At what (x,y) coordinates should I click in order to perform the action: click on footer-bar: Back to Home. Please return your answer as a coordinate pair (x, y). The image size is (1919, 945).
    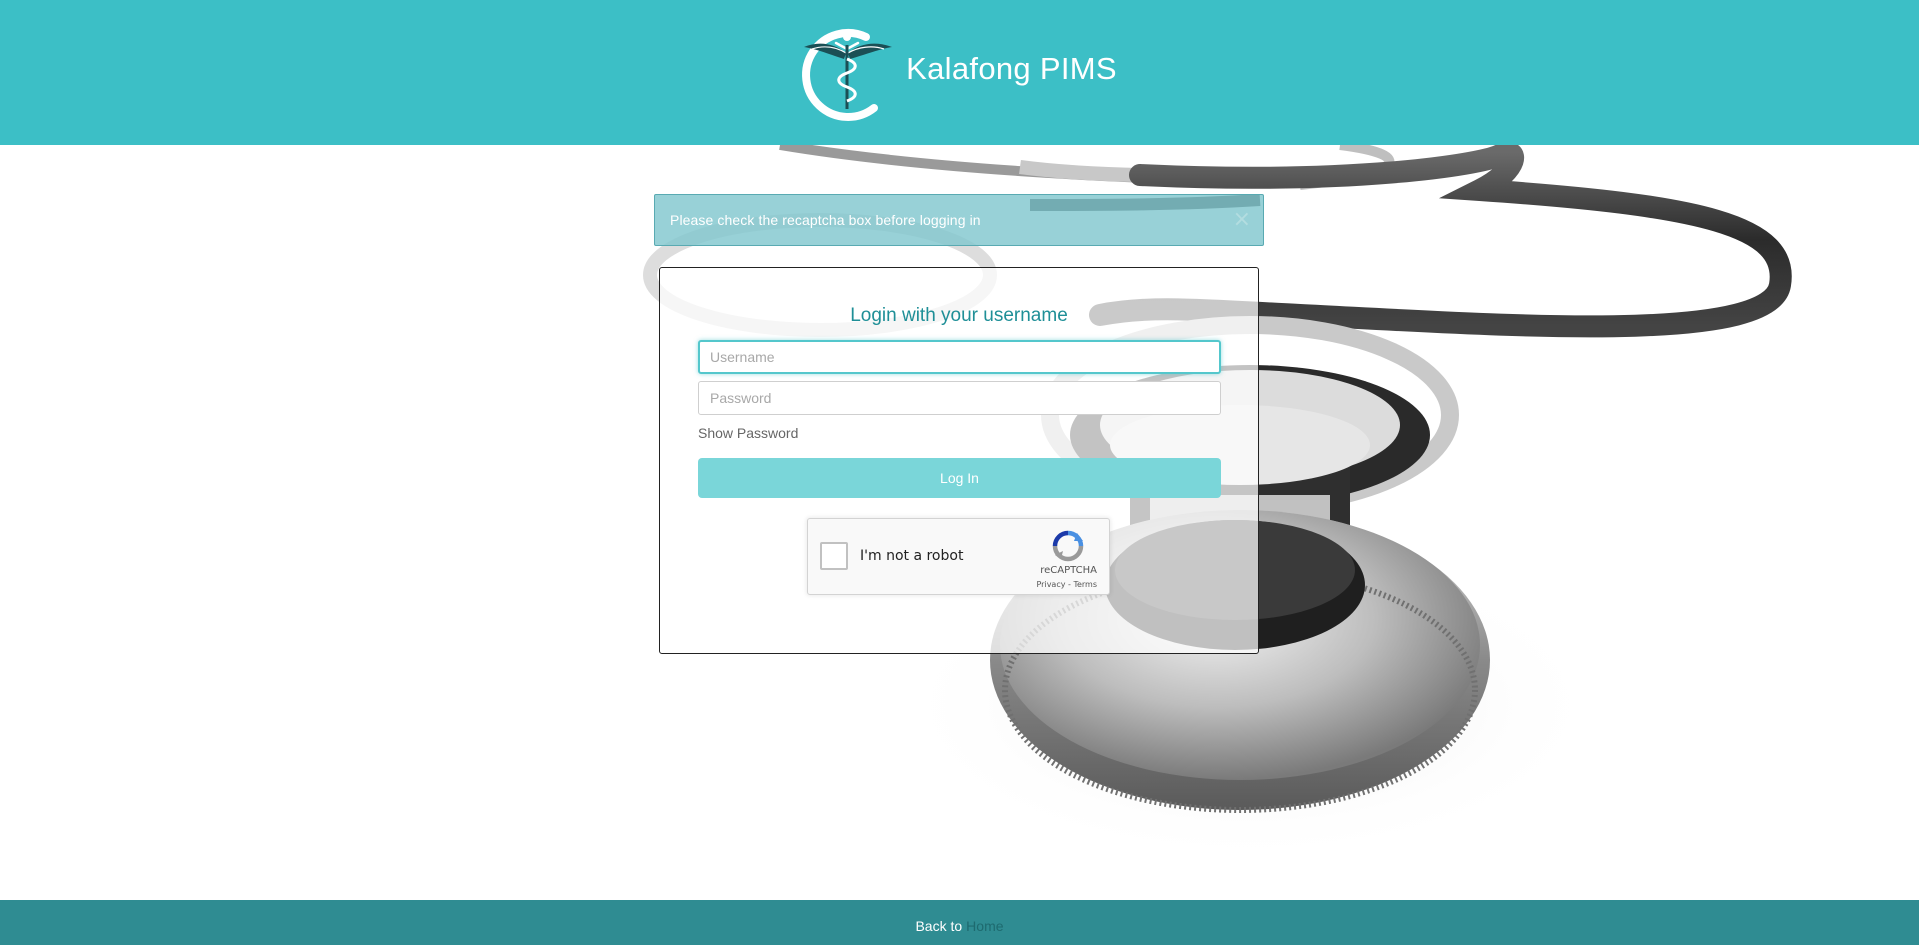
    Looking at the image, I should click on (959, 922).